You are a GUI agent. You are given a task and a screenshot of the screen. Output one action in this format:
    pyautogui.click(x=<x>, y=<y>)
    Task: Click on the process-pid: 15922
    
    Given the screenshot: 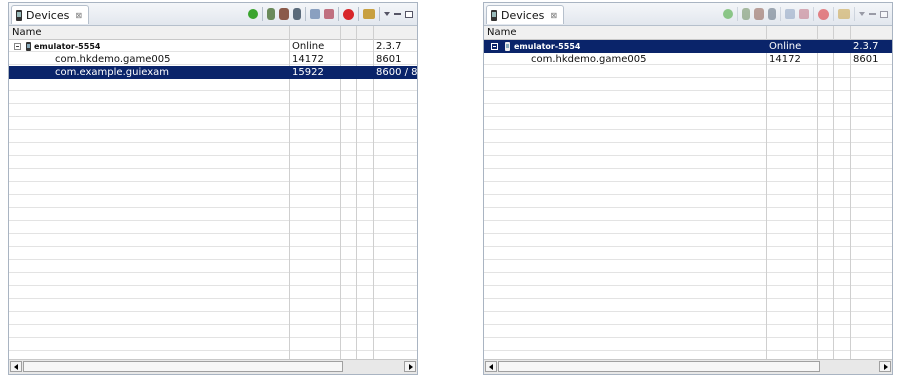 What is the action you would take?
    pyautogui.click(x=308, y=72)
    